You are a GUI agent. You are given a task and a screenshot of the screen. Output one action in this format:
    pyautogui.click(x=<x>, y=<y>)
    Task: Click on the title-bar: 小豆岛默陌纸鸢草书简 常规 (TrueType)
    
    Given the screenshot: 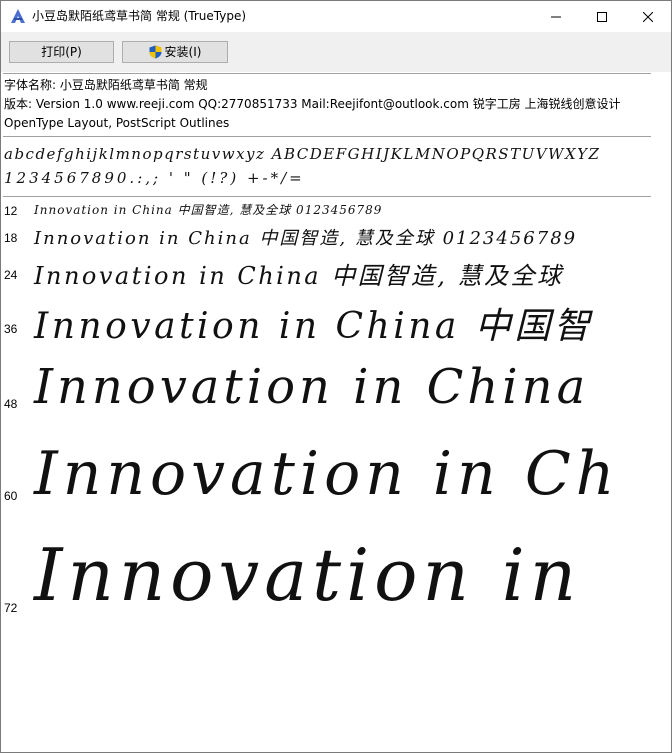 What is the action you would take?
    pyautogui.click(x=336, y=16)
    